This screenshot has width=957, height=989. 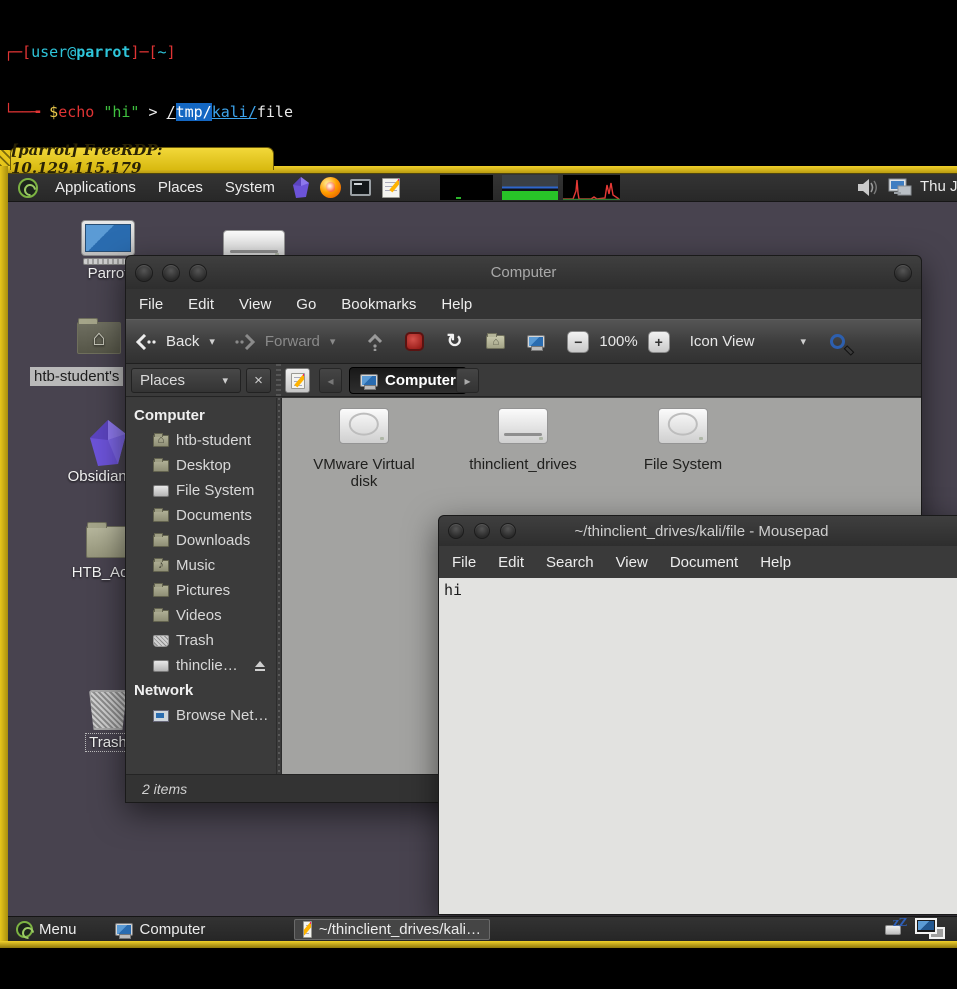 What do you see at coordinates (250, 187) in the screenshot?
I see `menu-system: System` at bounding box center [250, 187].